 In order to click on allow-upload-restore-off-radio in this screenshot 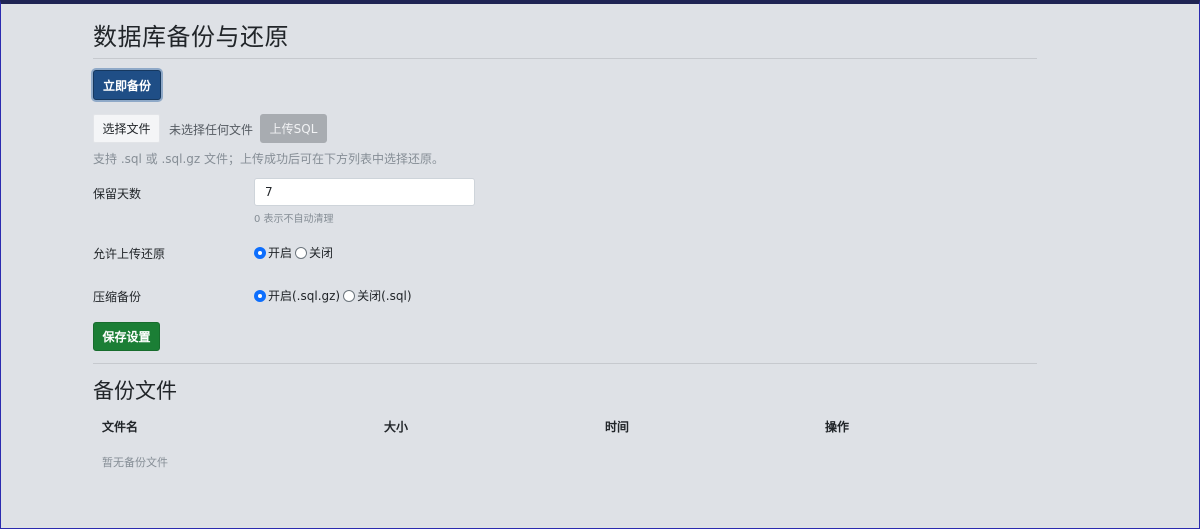, I will do `click(301, 252)`.